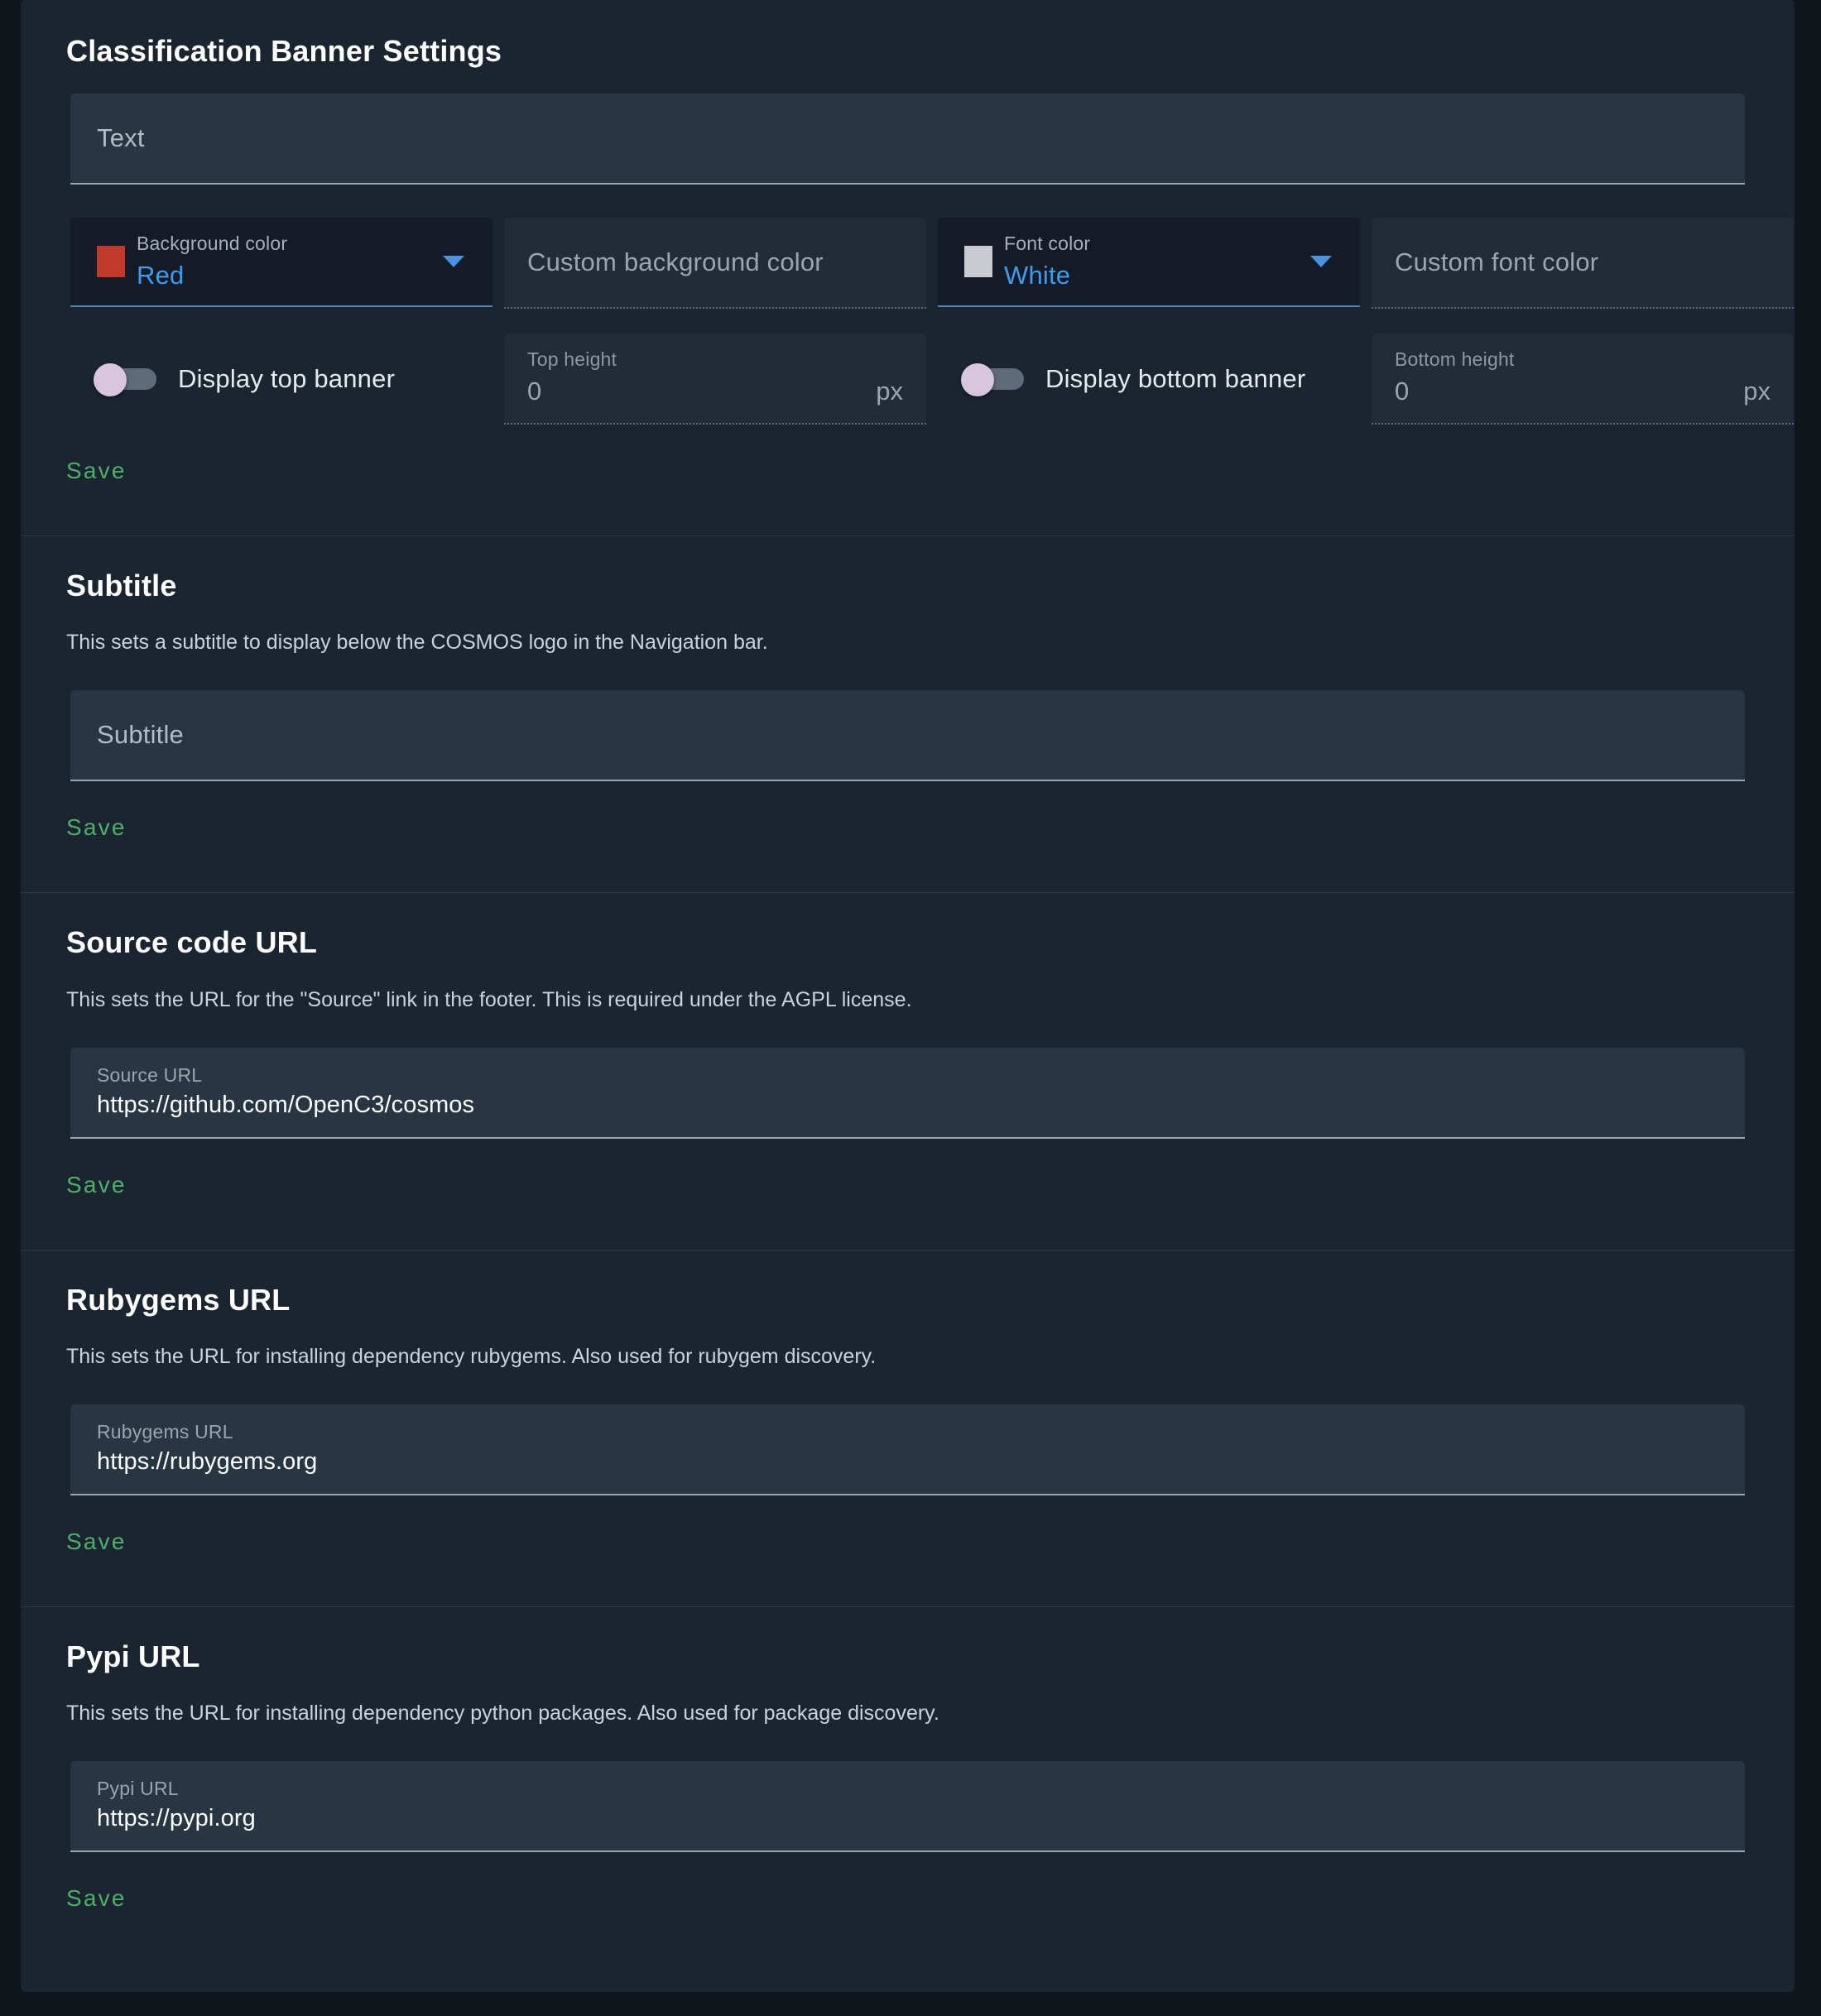  Describe the element at coordinates (978, 262) in the screenshot. I see `font-color-swatch-icon` at that location.